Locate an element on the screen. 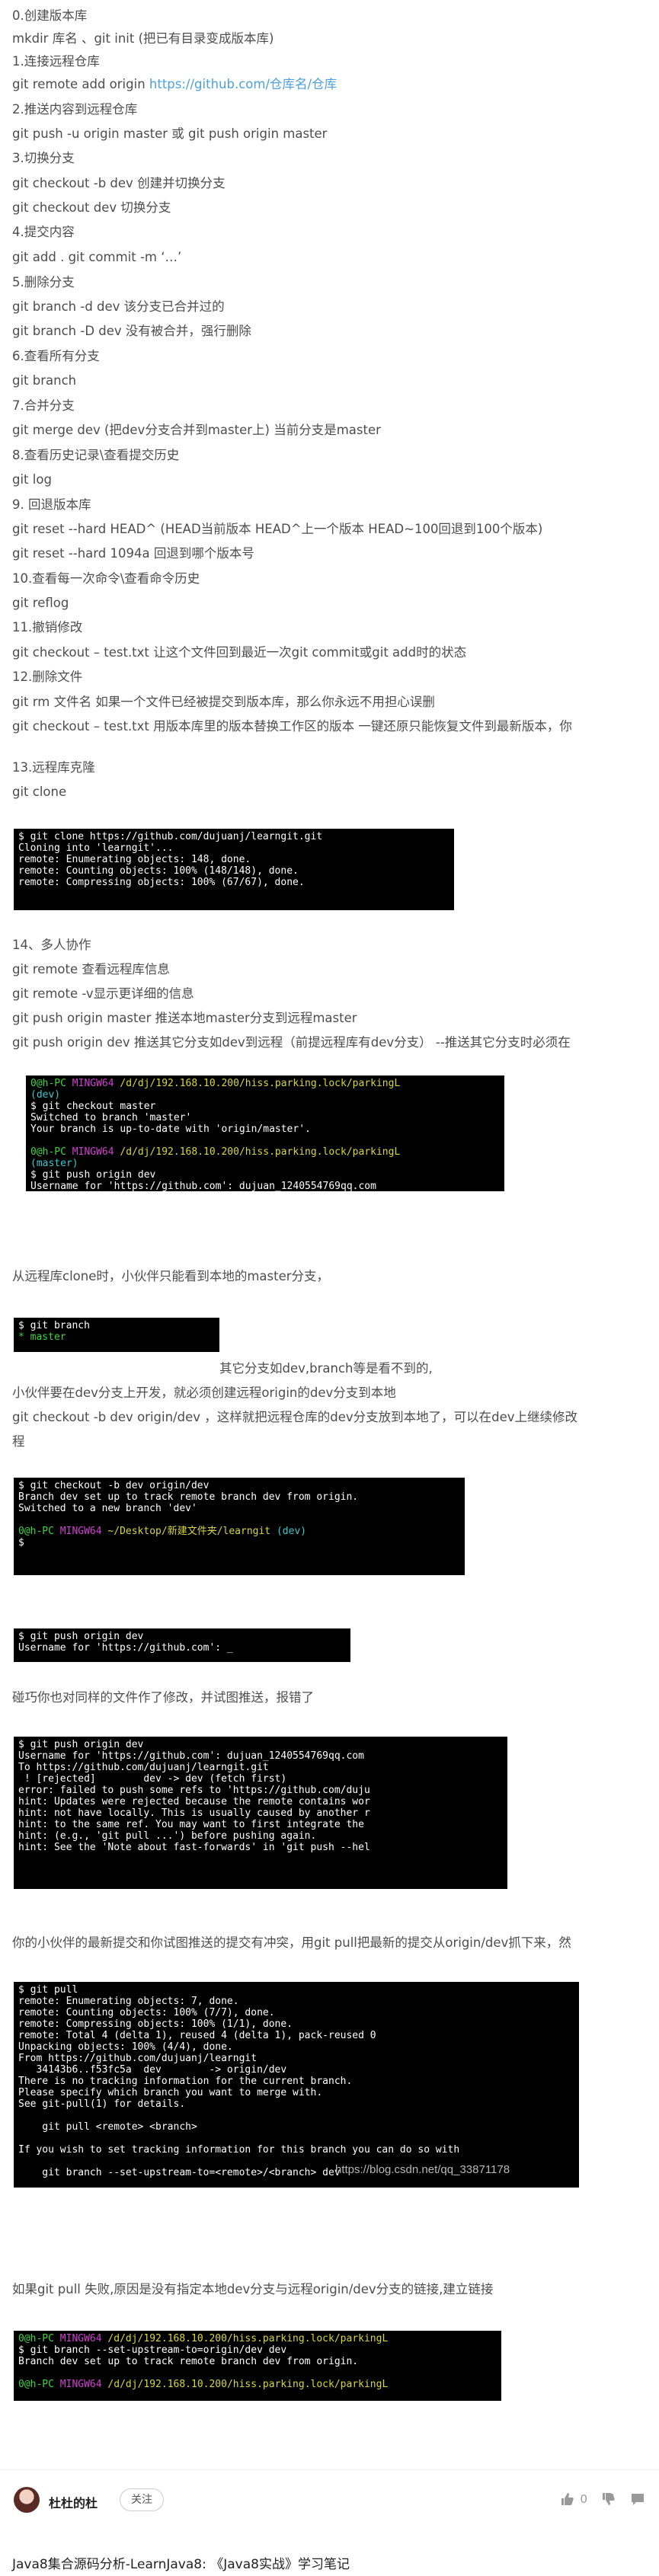  text-line: 10.查看每一次命令\查看命令历史 is located at coordinates (106, 578).